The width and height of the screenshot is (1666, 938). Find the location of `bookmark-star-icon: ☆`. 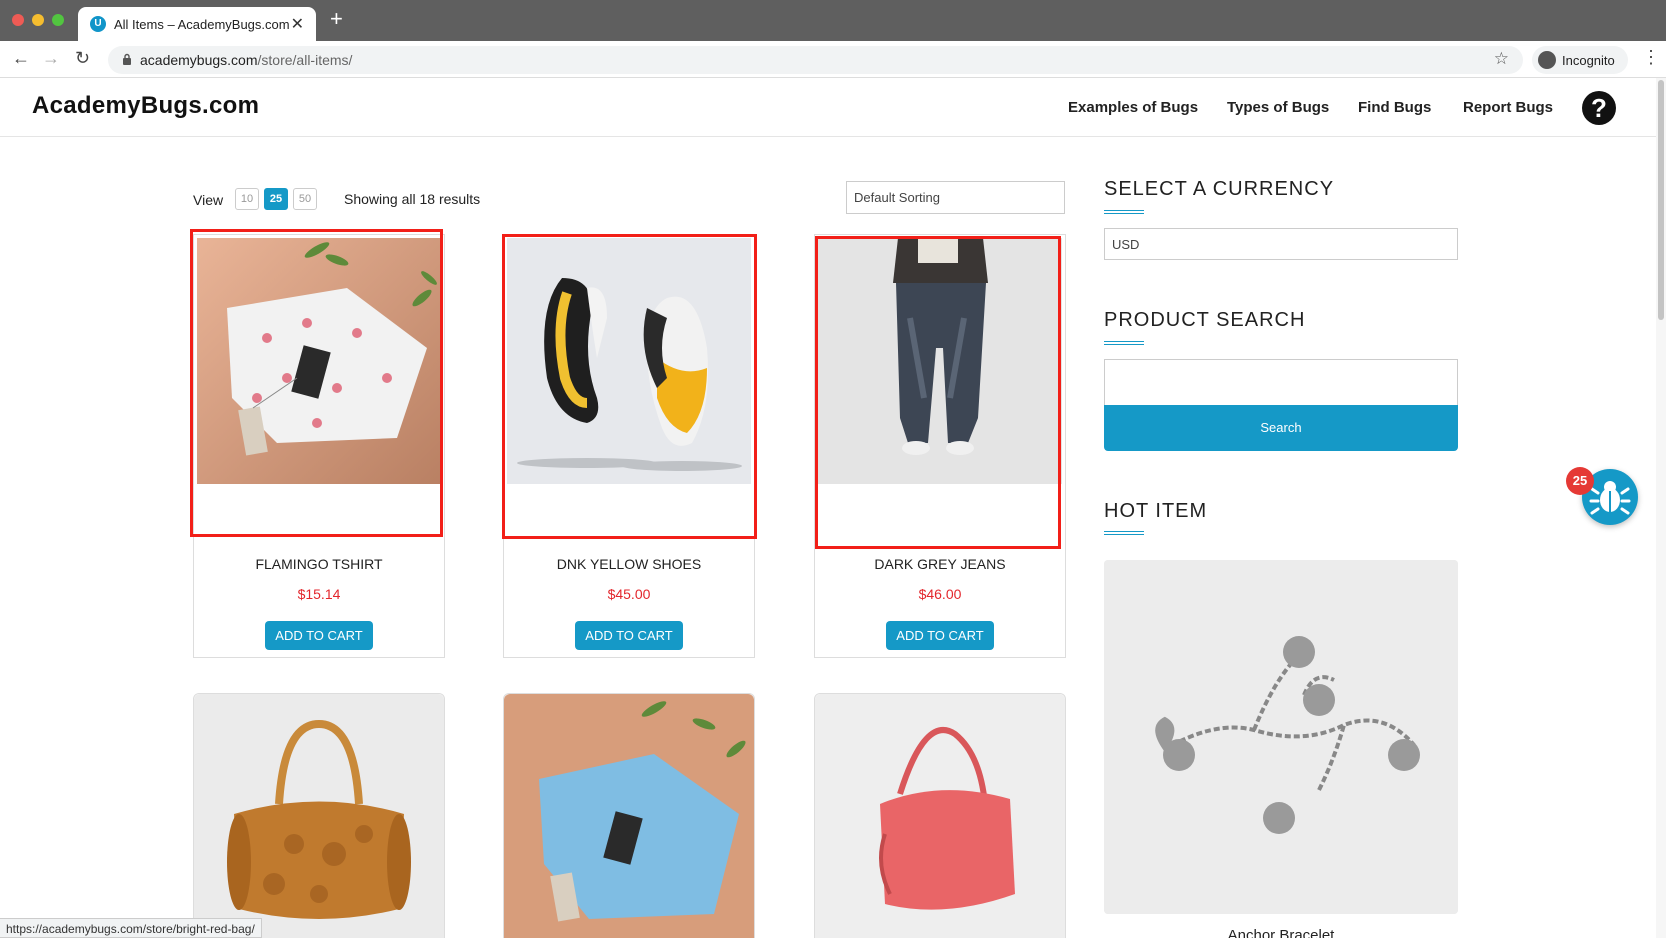

bookmark-star-icon: ☆ is located at coordinates (1501, 59).